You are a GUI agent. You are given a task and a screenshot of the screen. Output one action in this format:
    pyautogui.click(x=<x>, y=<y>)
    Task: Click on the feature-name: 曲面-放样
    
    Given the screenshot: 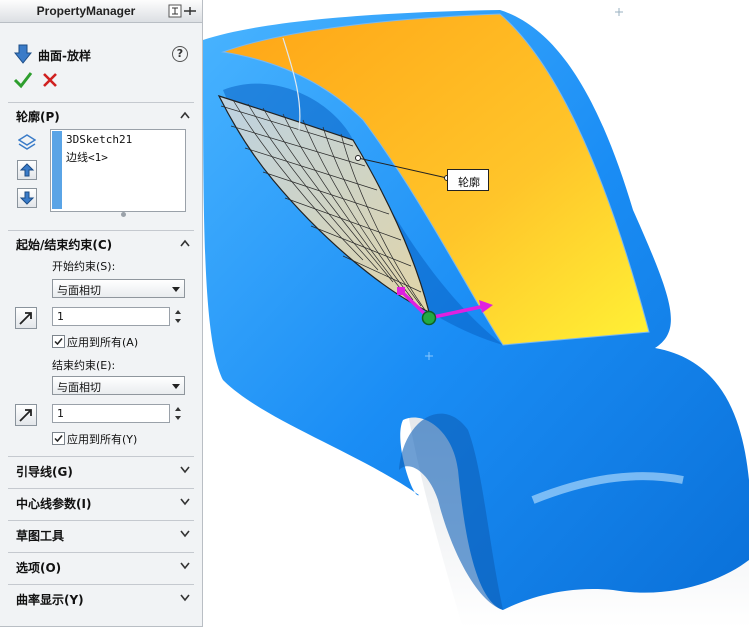 What is the action you would take?
    pyautogui.click(x=64, y=56)
    